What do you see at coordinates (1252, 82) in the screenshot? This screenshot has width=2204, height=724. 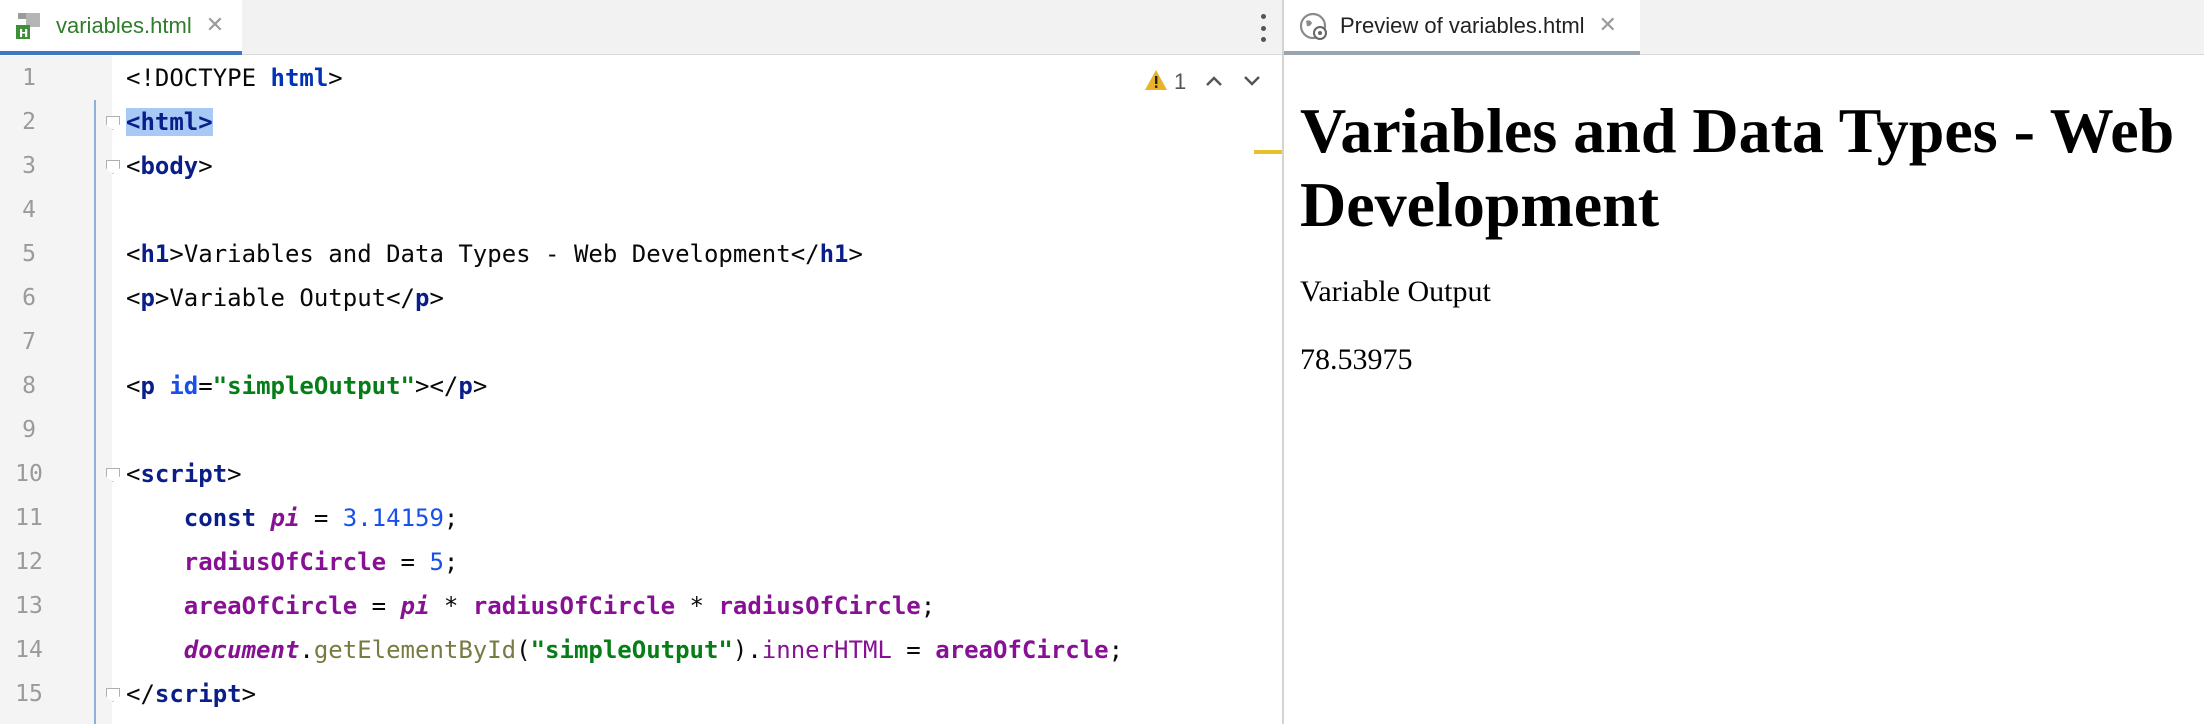 I see `chevron-down-icon` at bounding box center [1252, 82].